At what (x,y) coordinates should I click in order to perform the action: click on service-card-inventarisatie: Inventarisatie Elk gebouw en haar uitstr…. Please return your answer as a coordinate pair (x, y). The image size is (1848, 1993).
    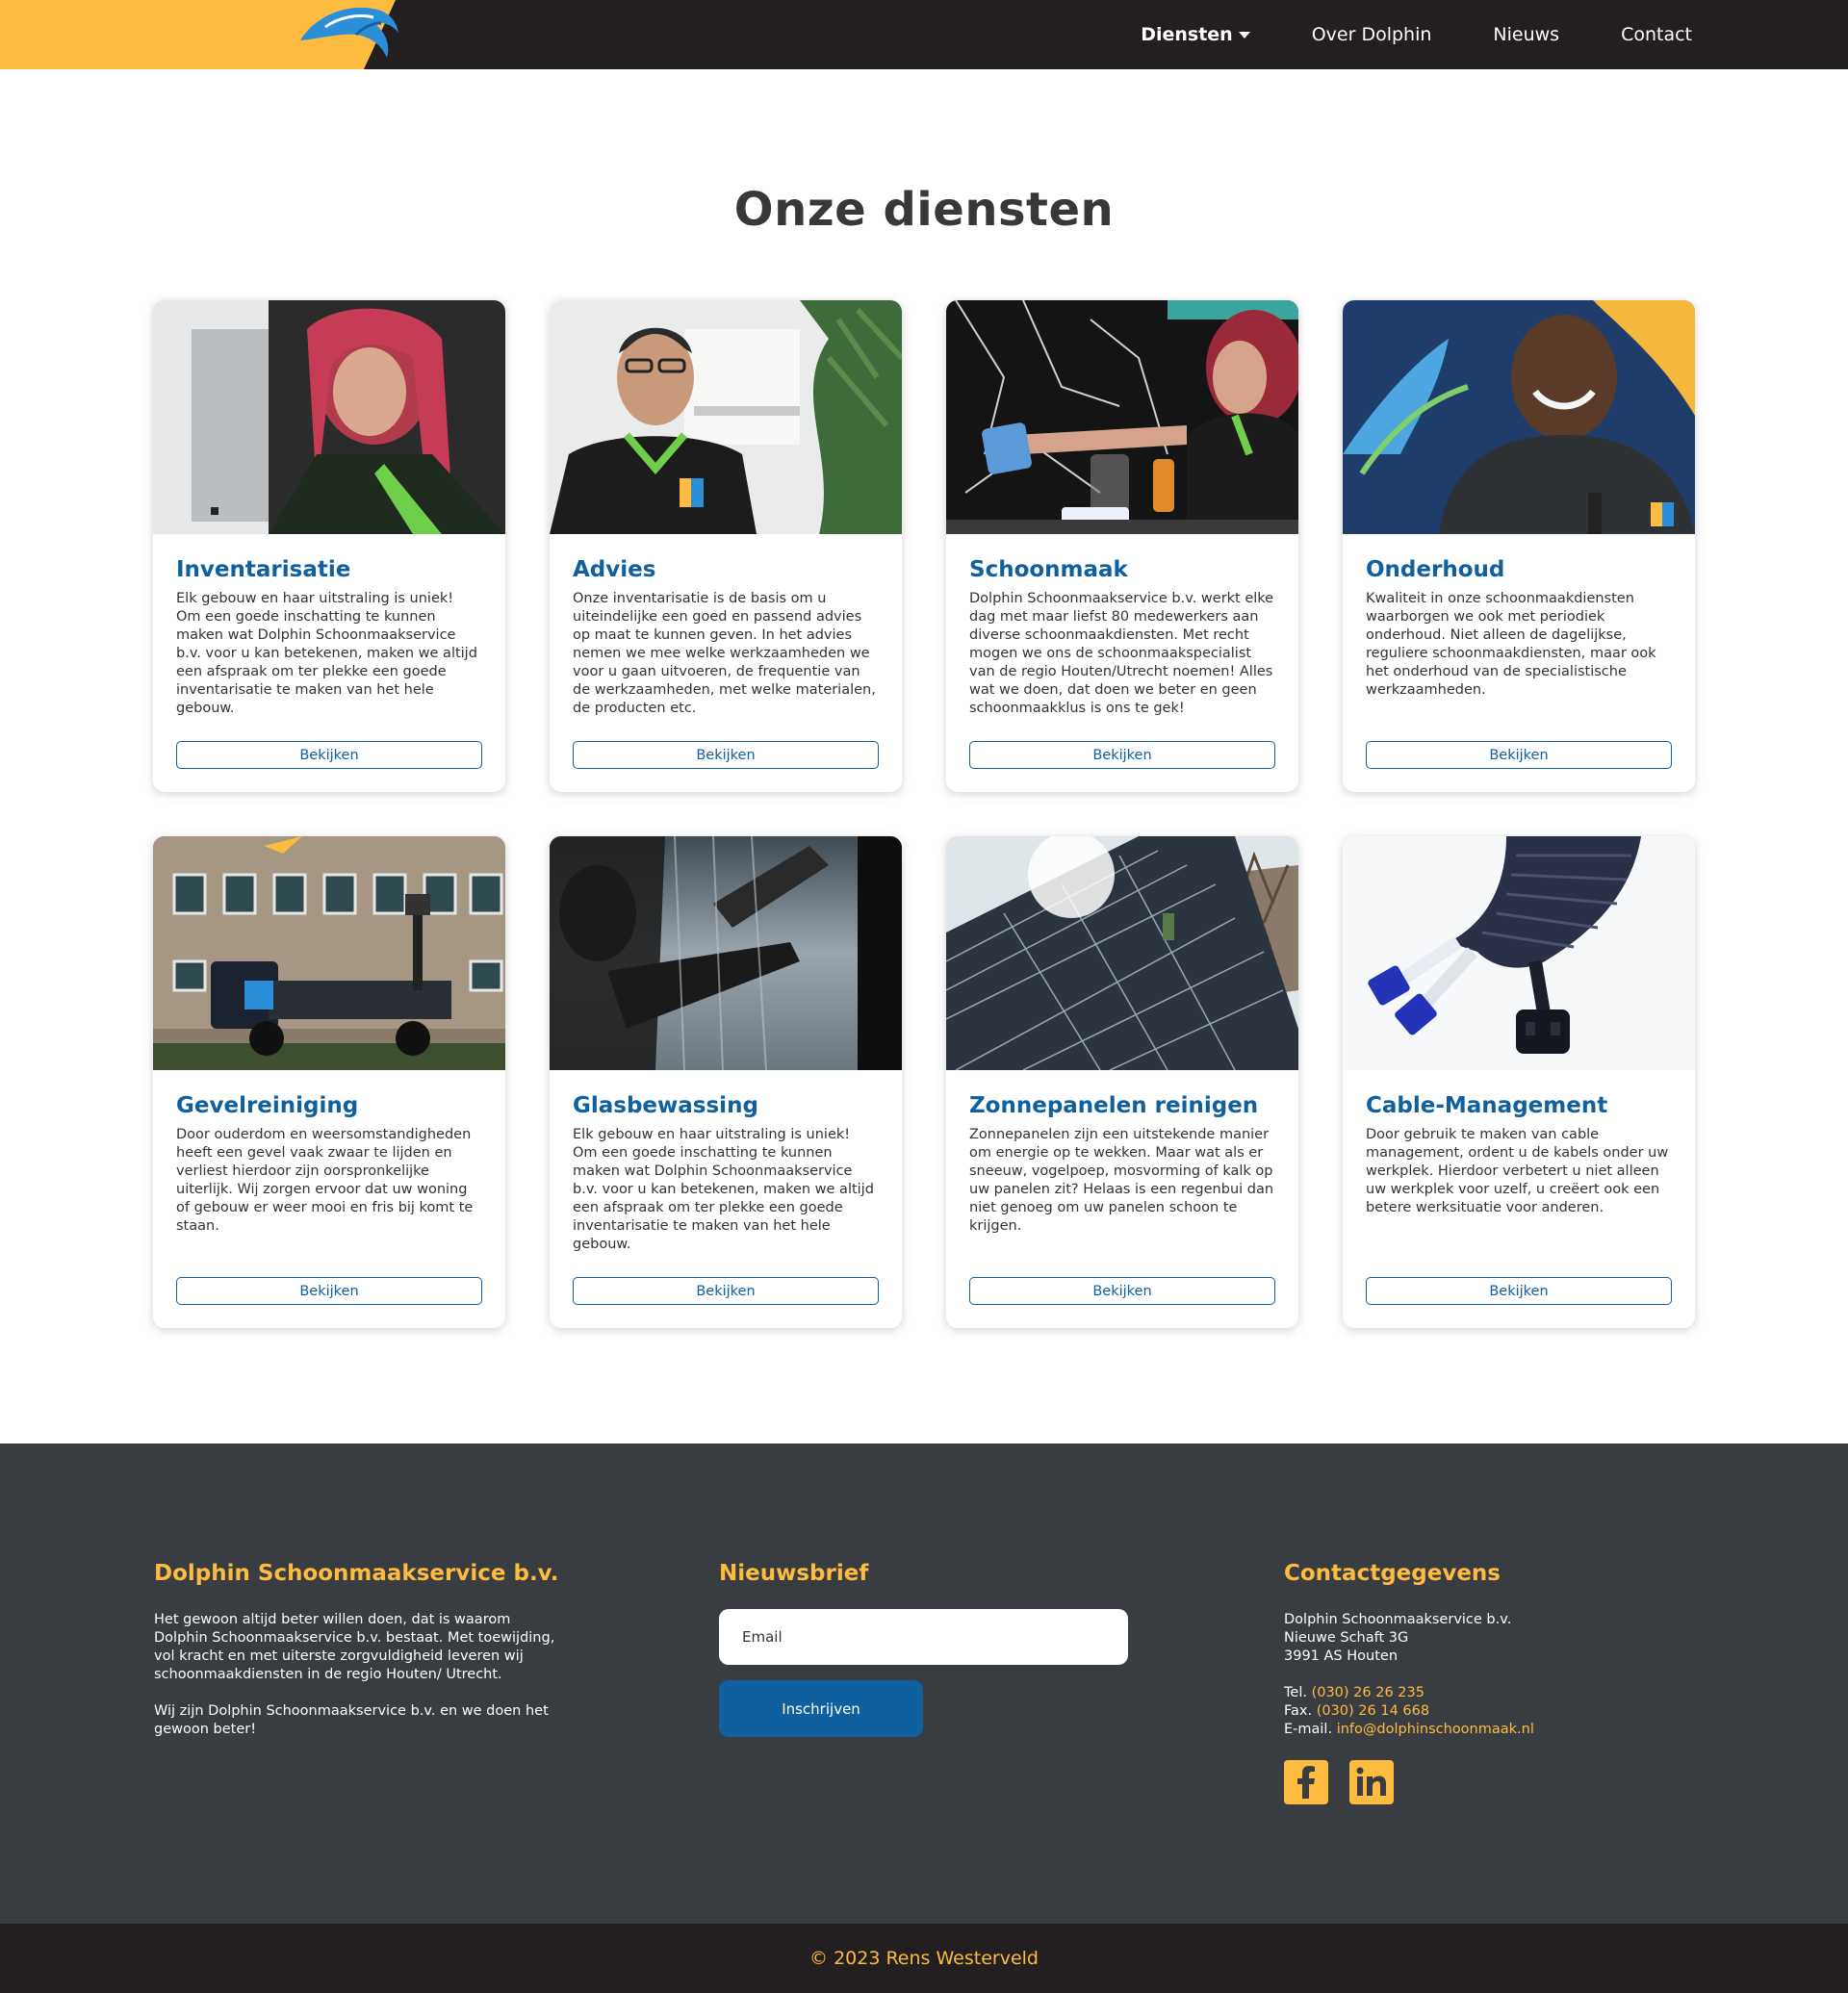
    Looking at the image, I should click on (329, 546).